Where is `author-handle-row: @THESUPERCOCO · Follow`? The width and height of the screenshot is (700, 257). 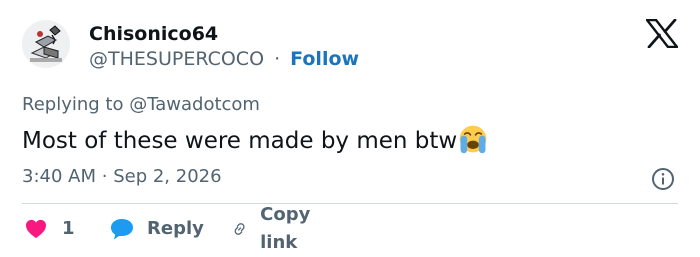 author-handle-row: @THESUPERCOCO · Follow is located at coordinates (224, 59).